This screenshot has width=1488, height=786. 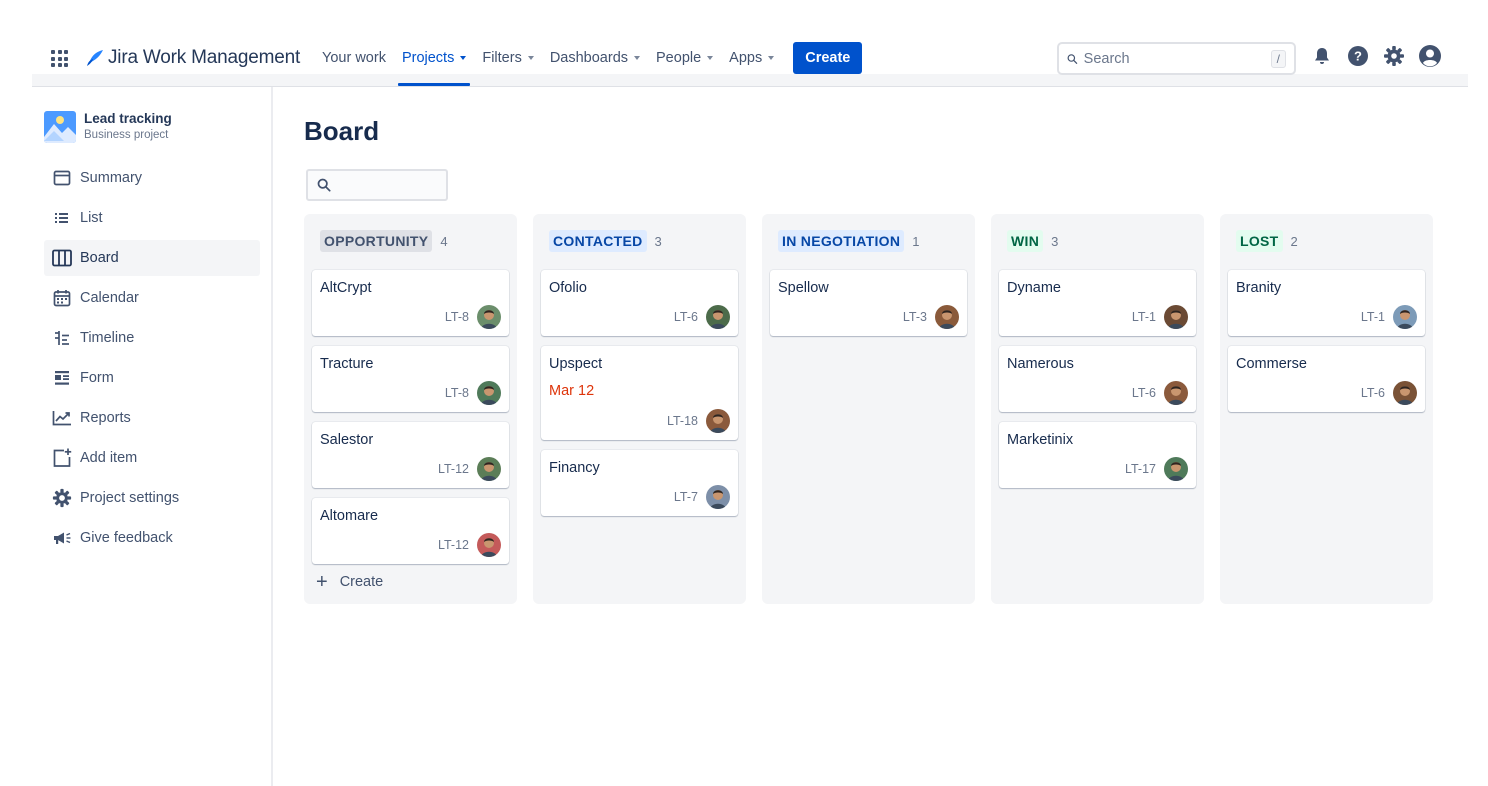 I want to click on sidebar-item-list: List, so click(x=152, y=218).